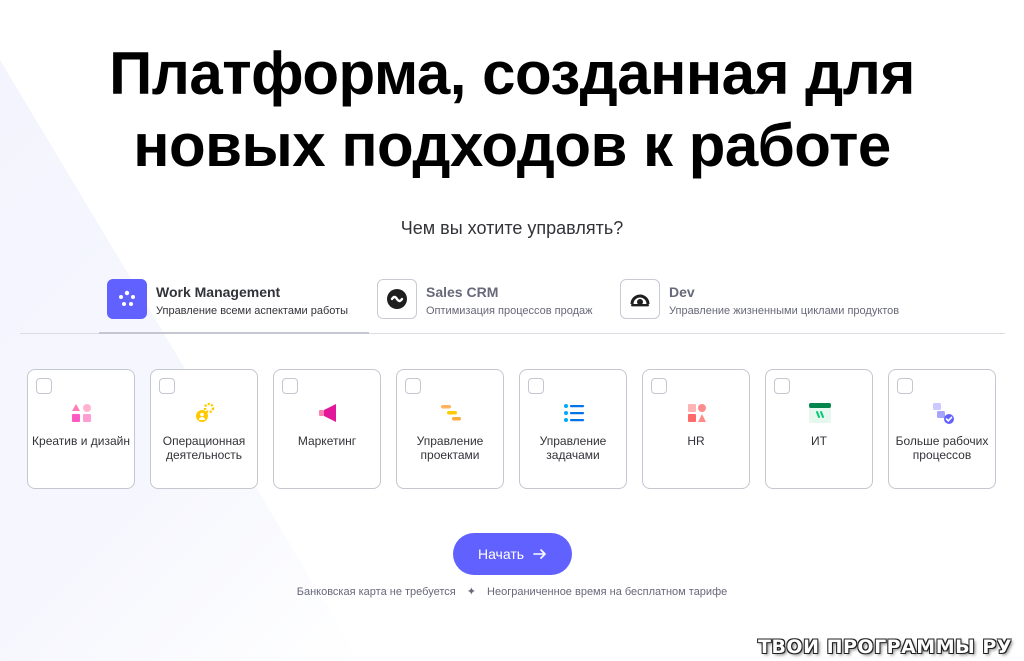  Describe the element at coordinates (462, 292) in the screenshot. I see `tab-name: Sales CRM` at that location.